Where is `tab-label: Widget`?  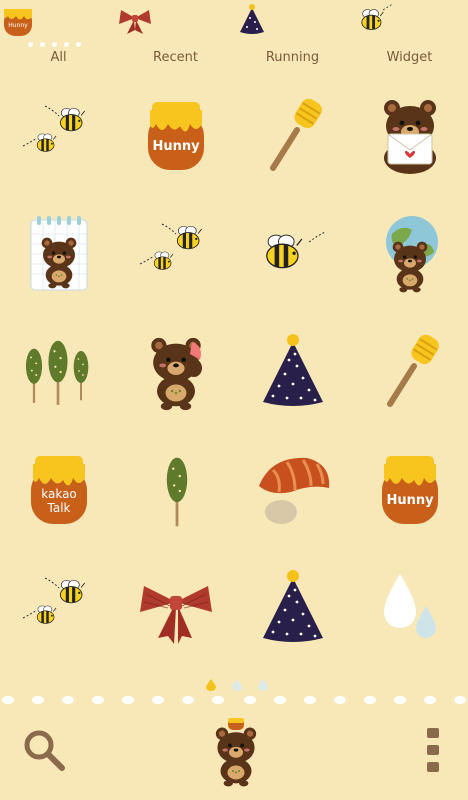
tab-label: Widget is located at coordinates (409, 57).